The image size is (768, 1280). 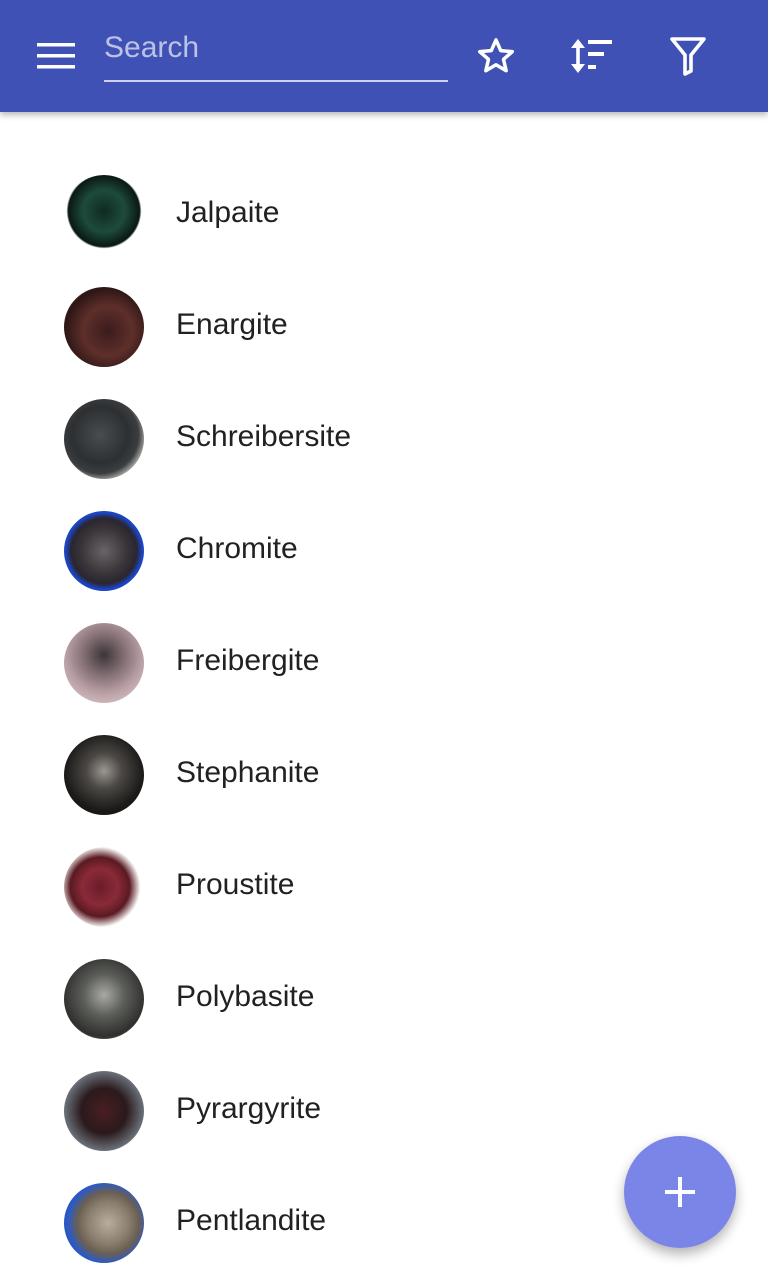 What do you see at coordinates (384, 552) in the screenshot?
I see `list-item: Chromite` at bounding box center [384, 552].